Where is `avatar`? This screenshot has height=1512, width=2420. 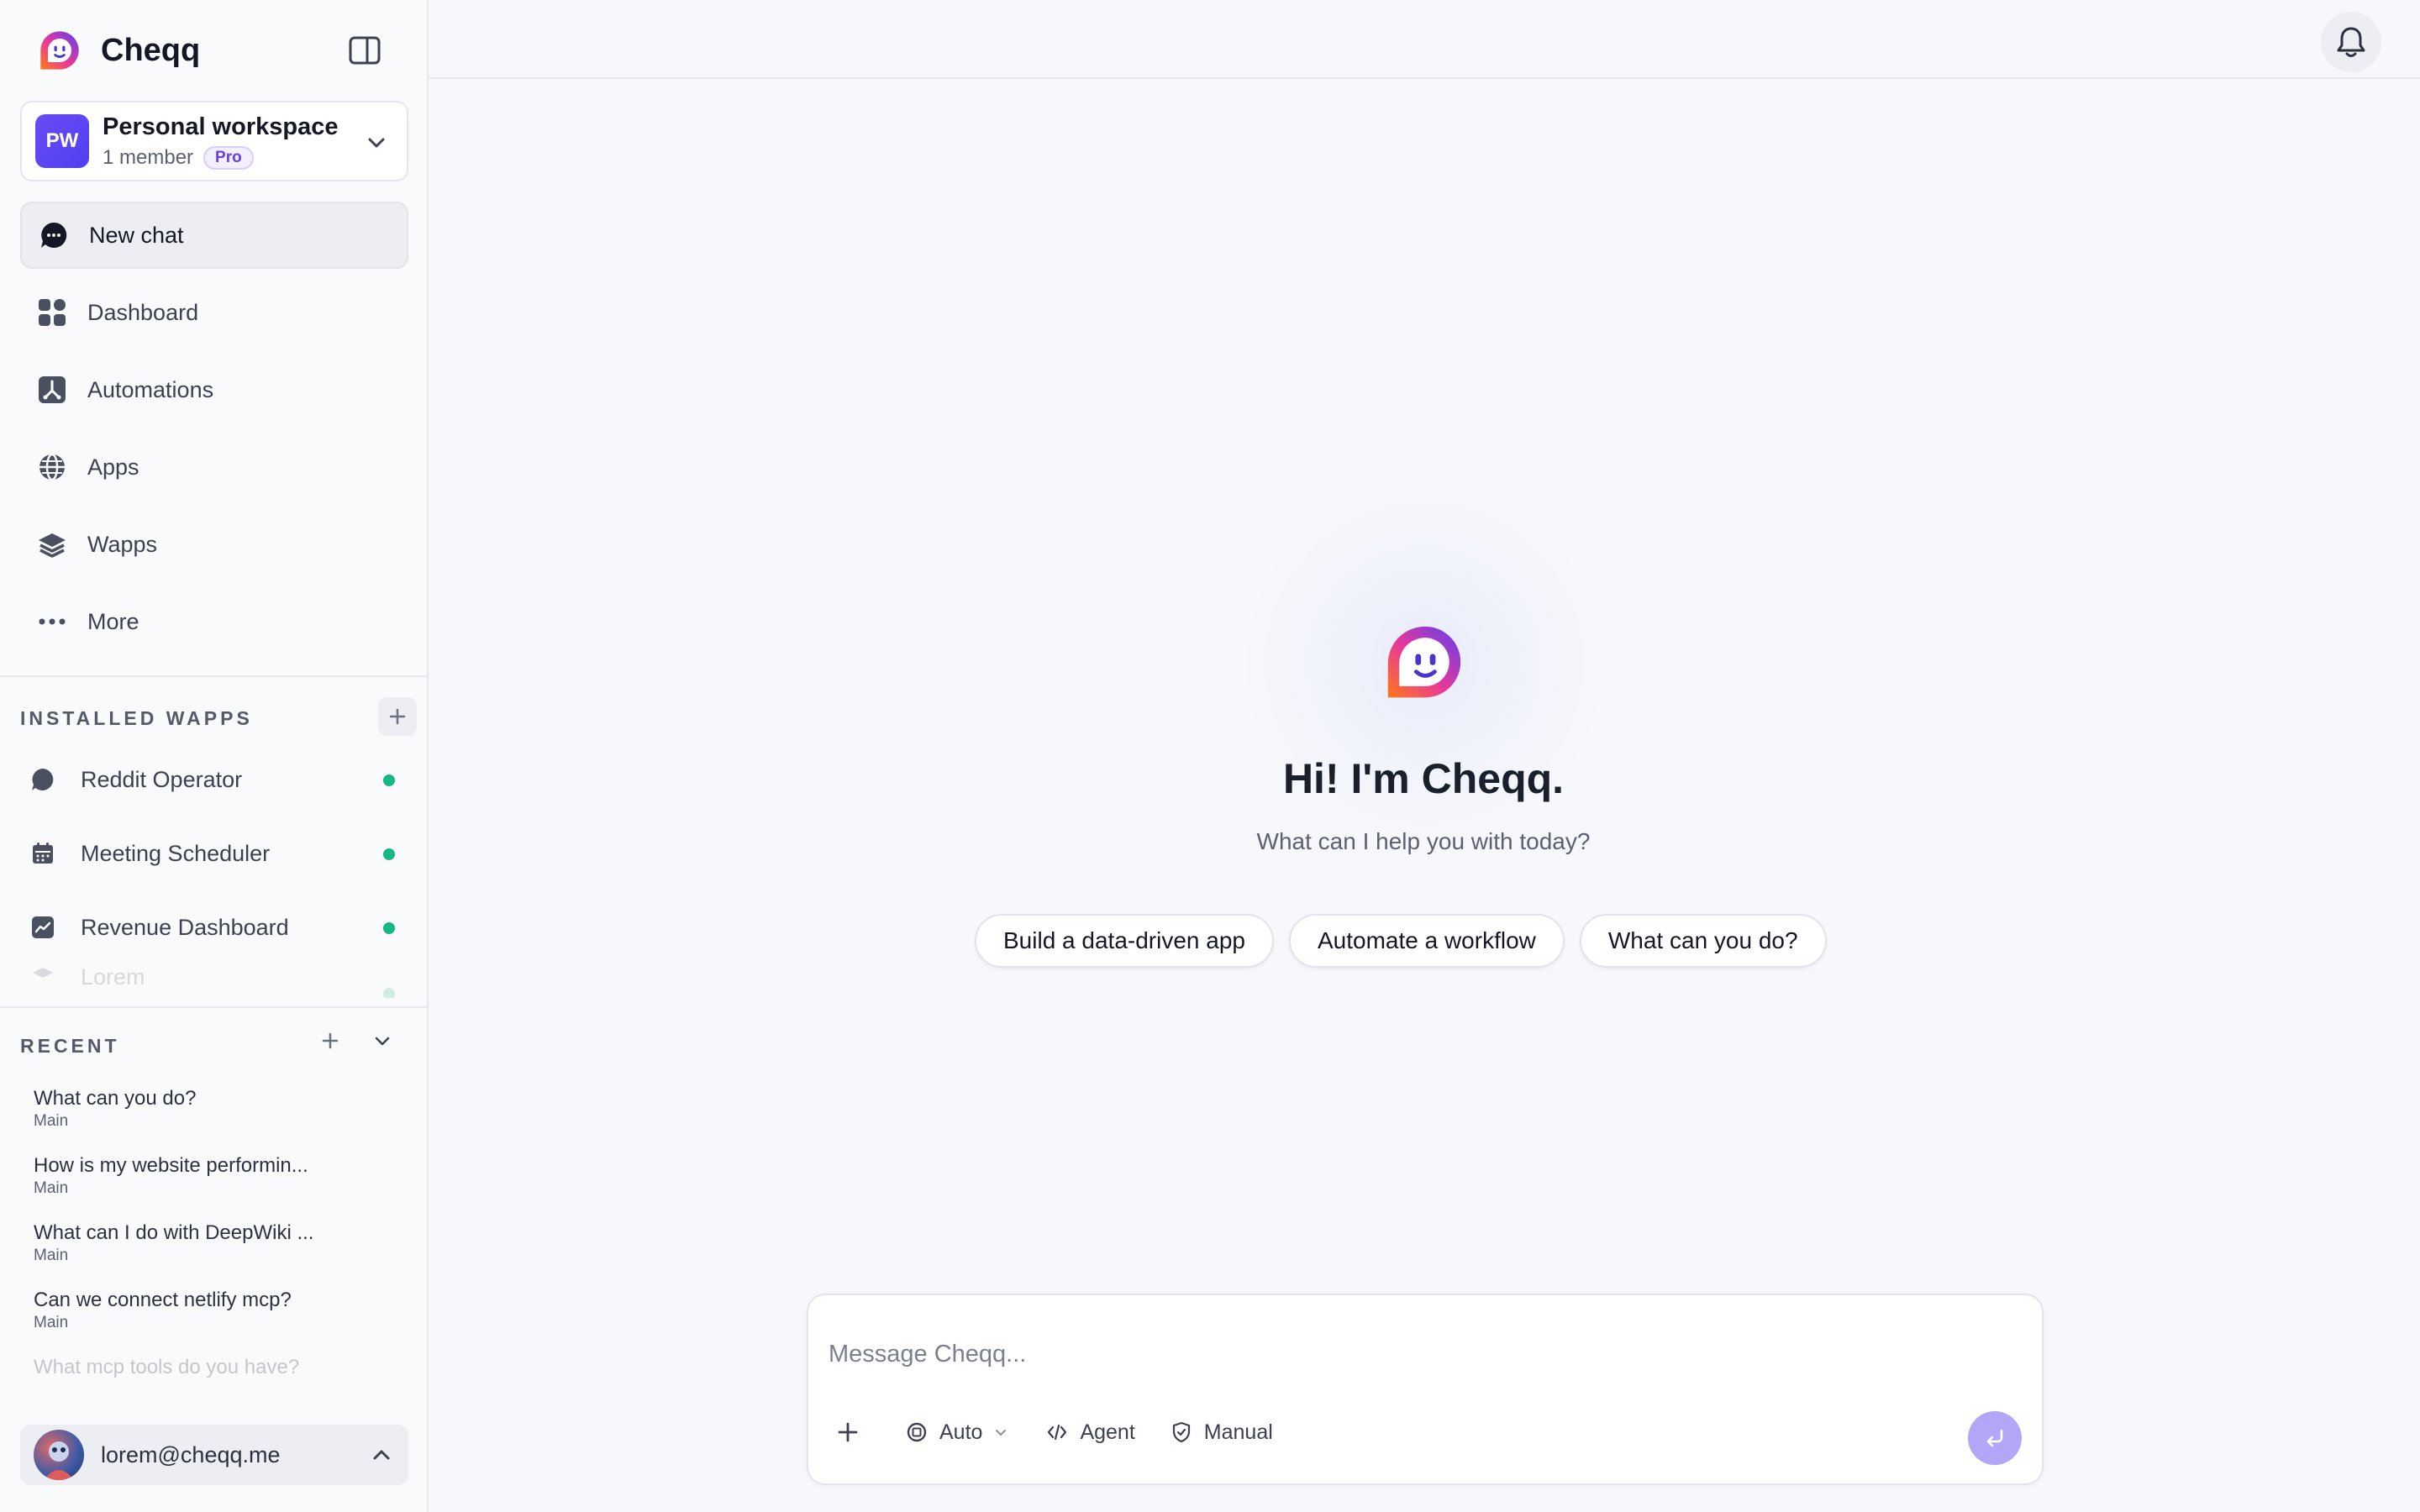
avatar is located at coordinates (59, 1455).